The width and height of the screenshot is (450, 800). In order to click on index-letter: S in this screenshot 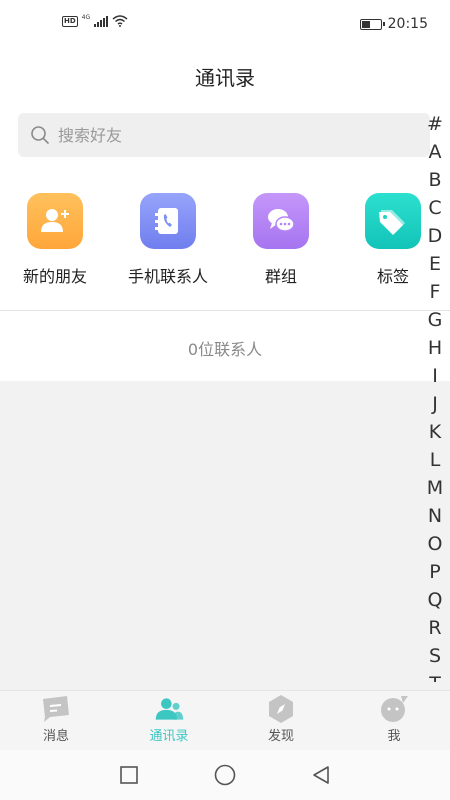, I will do `click(435, 656)`.